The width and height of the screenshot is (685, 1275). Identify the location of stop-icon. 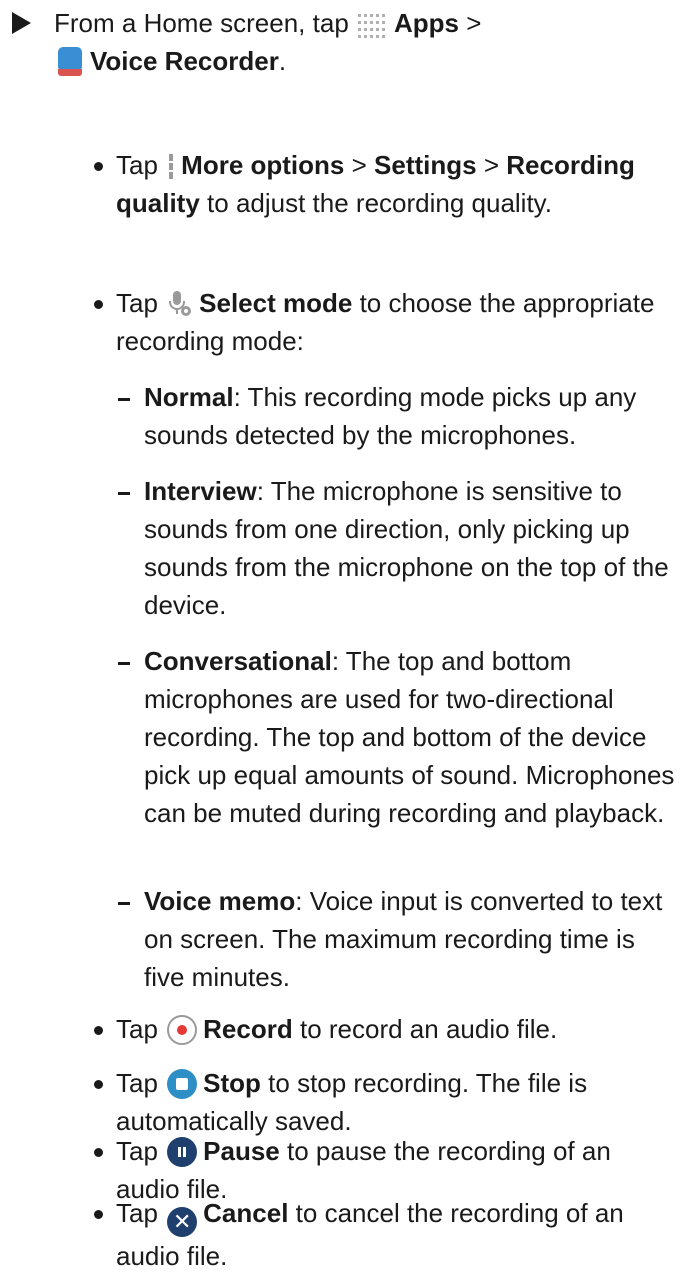
(182, 1084).